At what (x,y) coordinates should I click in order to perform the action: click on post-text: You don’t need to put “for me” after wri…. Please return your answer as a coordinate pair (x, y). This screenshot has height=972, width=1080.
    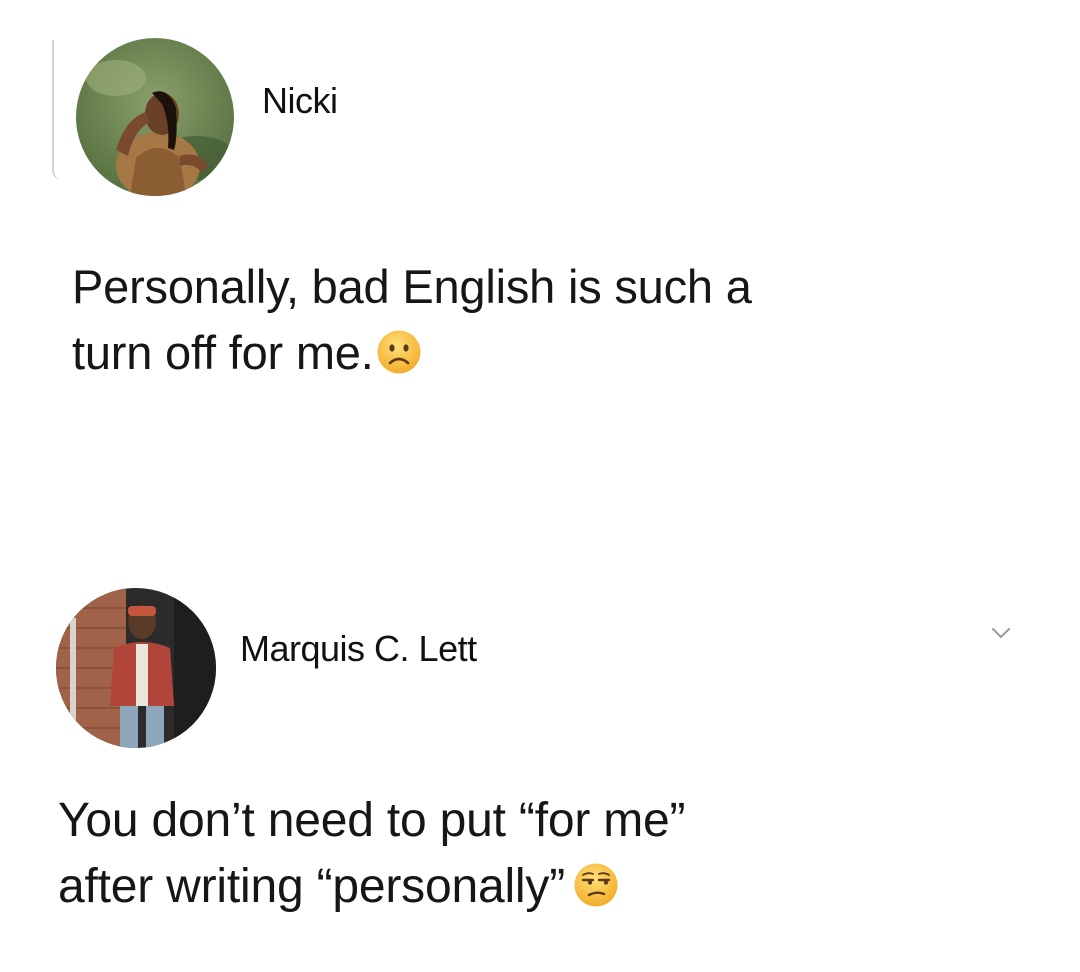
    Looking at the image, I should click on (372, 854).